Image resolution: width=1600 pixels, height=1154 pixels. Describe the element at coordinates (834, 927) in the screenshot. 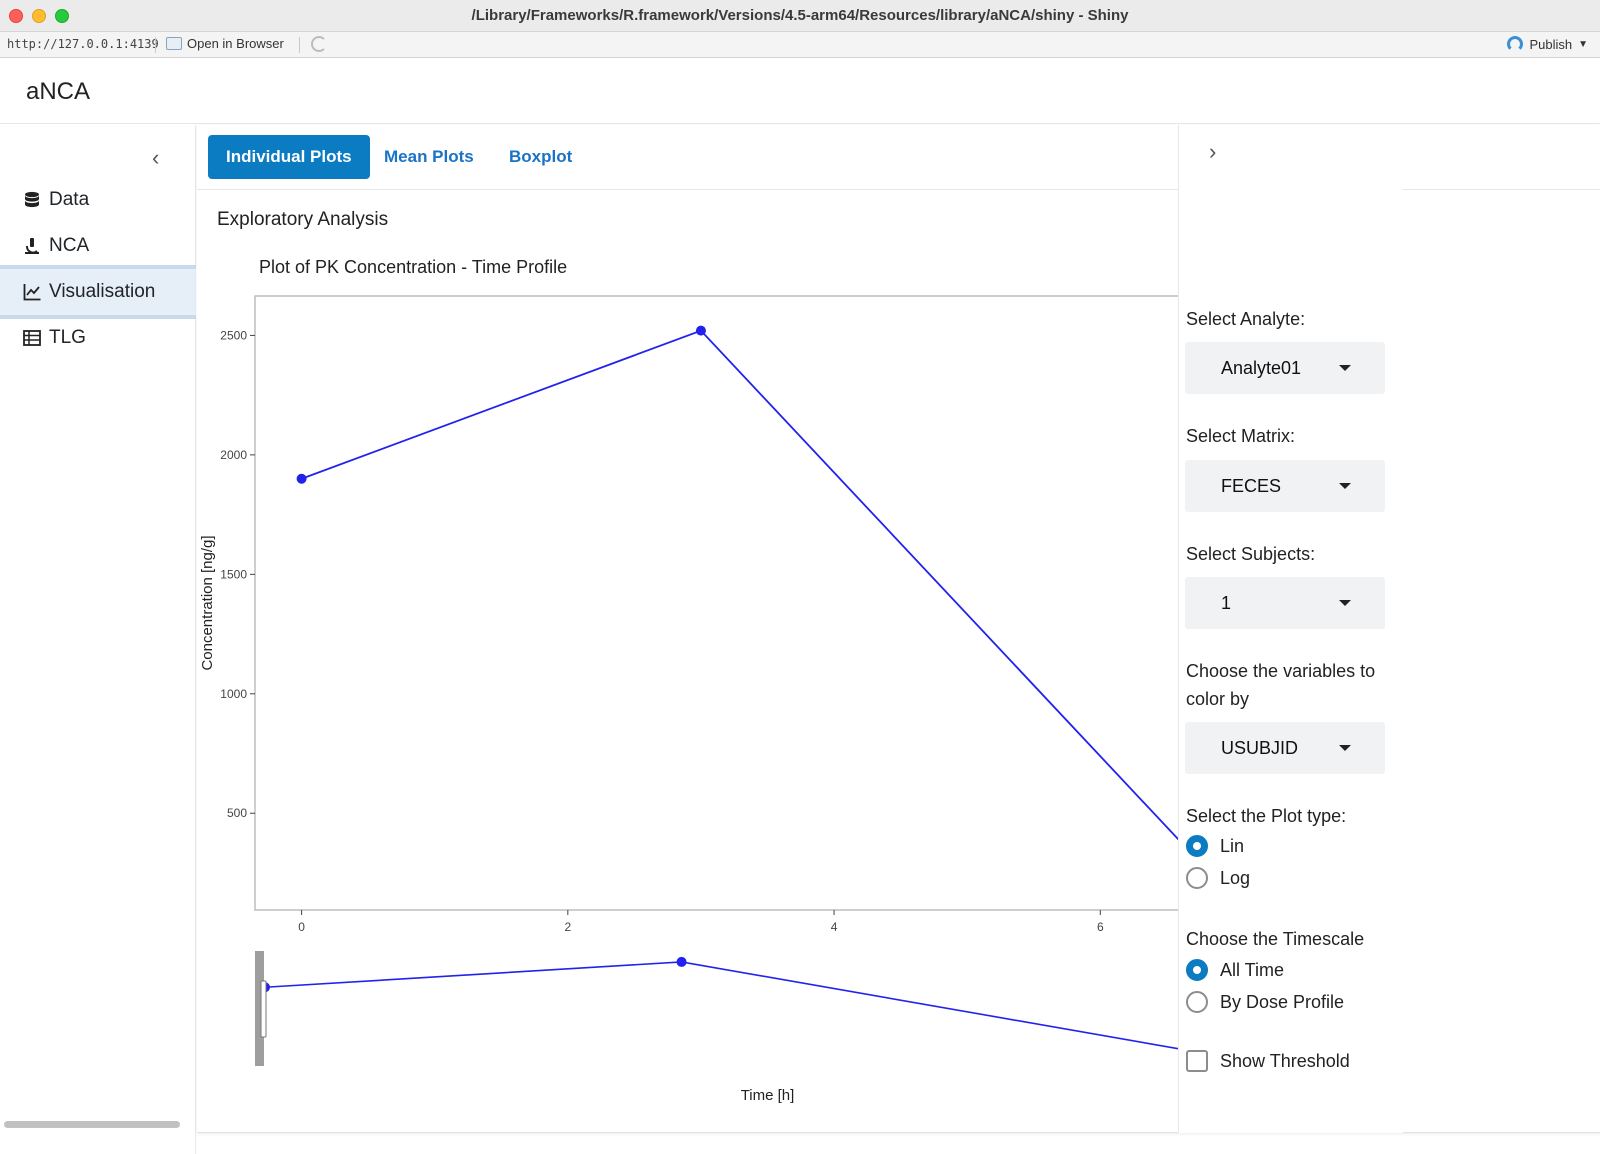

I see `x-tick-label: 4` at that location.